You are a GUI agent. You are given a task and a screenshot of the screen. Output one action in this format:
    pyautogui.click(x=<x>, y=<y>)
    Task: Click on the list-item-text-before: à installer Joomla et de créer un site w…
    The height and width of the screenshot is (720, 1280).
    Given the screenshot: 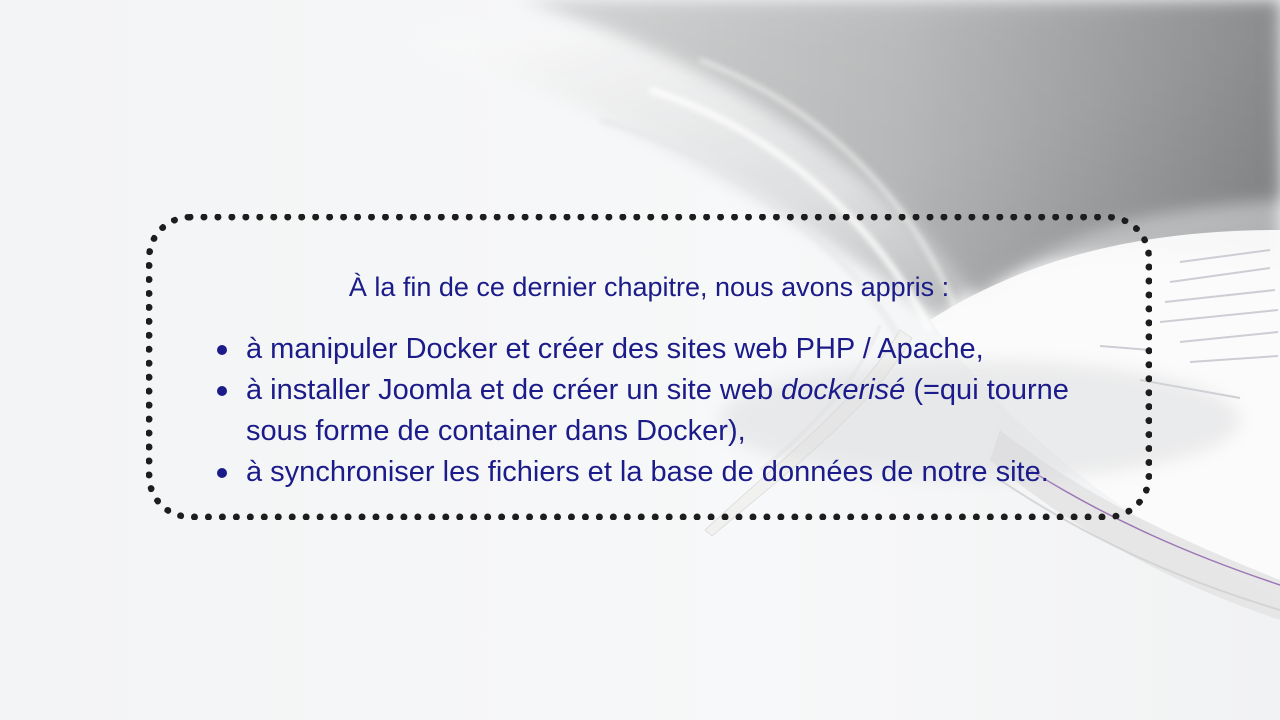 What is the action you would take?
    pyautogui.click(x=514, y=390)
    